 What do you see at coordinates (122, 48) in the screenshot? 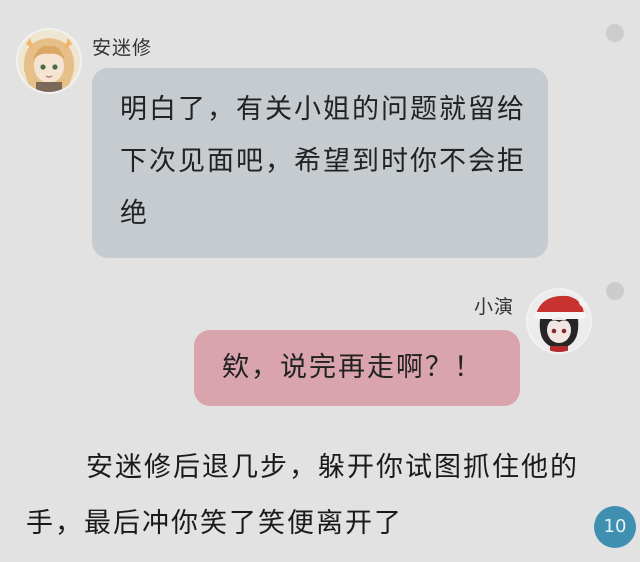
I see `sender-name: 安迷修` at bounding box center [122, 48].